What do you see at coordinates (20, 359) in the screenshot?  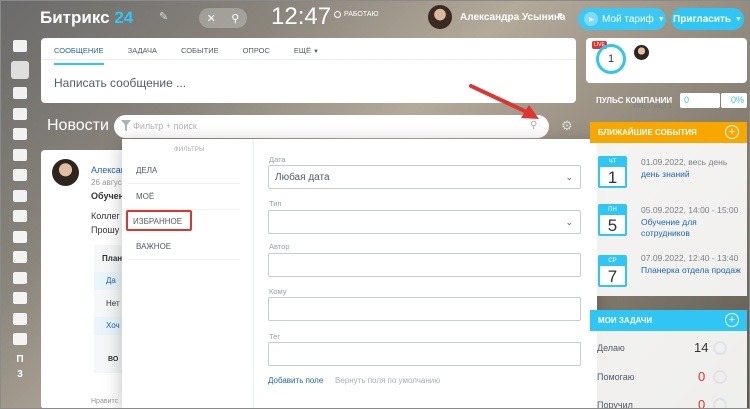 I see `sidebar-item-p: П` at bounding box center [20, 359].